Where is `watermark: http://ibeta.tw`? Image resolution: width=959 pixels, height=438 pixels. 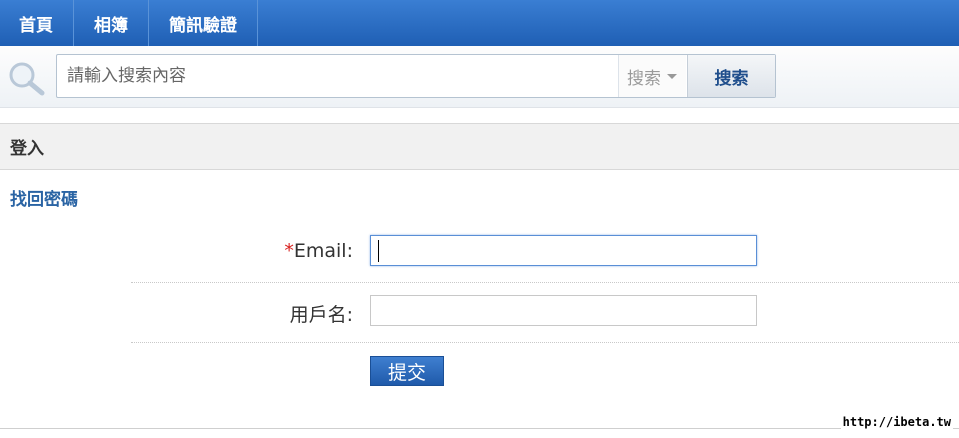 watermark: http://ibeta.tw is located at coordinates (896, 422).